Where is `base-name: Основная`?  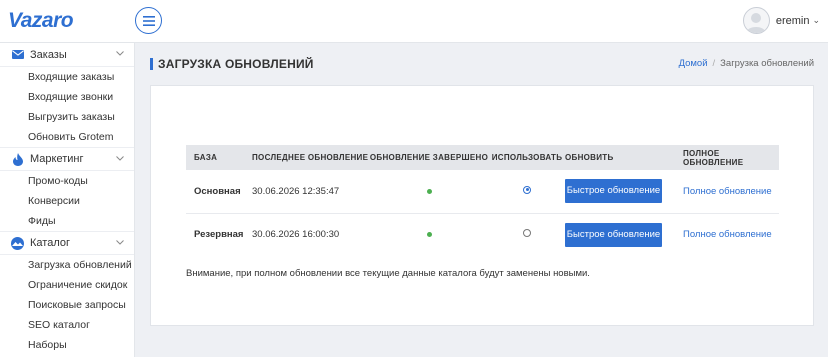 base-name: Основная is located at coordinates (217, 191).